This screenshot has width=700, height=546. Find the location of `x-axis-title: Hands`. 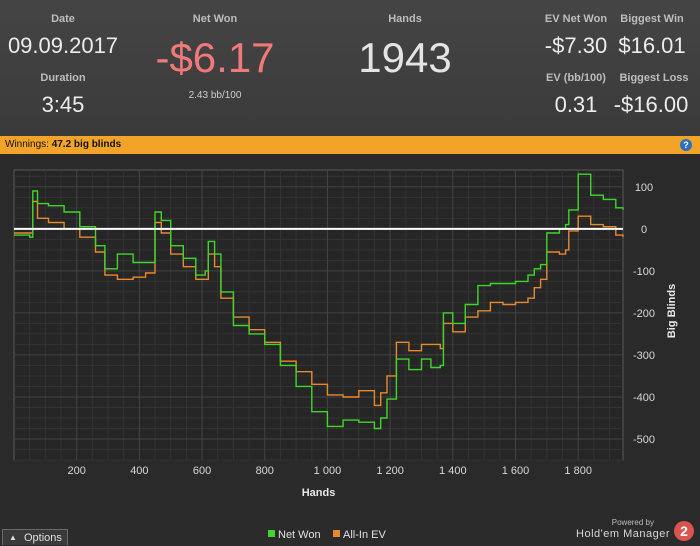

x-axis-title: Hands is located at coordinates (319, 493).